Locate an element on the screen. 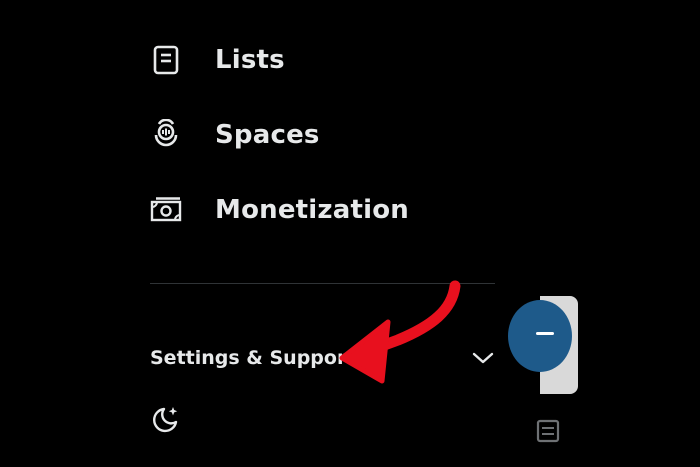  menu-item-monetization: Monetization is located at coordinates (278, 210).